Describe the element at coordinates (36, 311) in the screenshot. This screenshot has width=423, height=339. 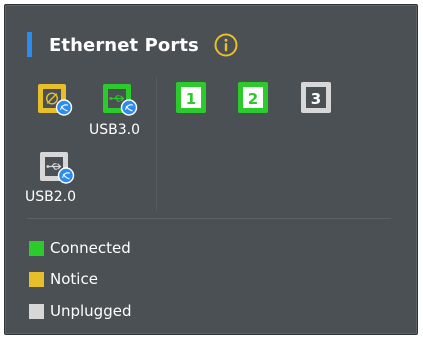
I see `unplugged-swatch` at that location.